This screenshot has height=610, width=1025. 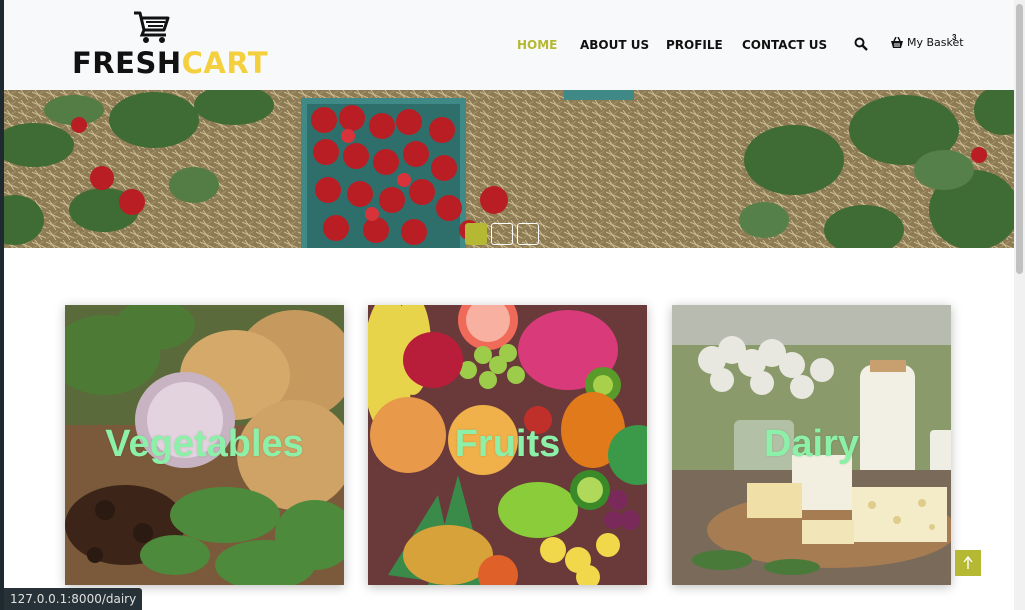 I want to click on category-label: Fruits, so click(x=507, y=444).